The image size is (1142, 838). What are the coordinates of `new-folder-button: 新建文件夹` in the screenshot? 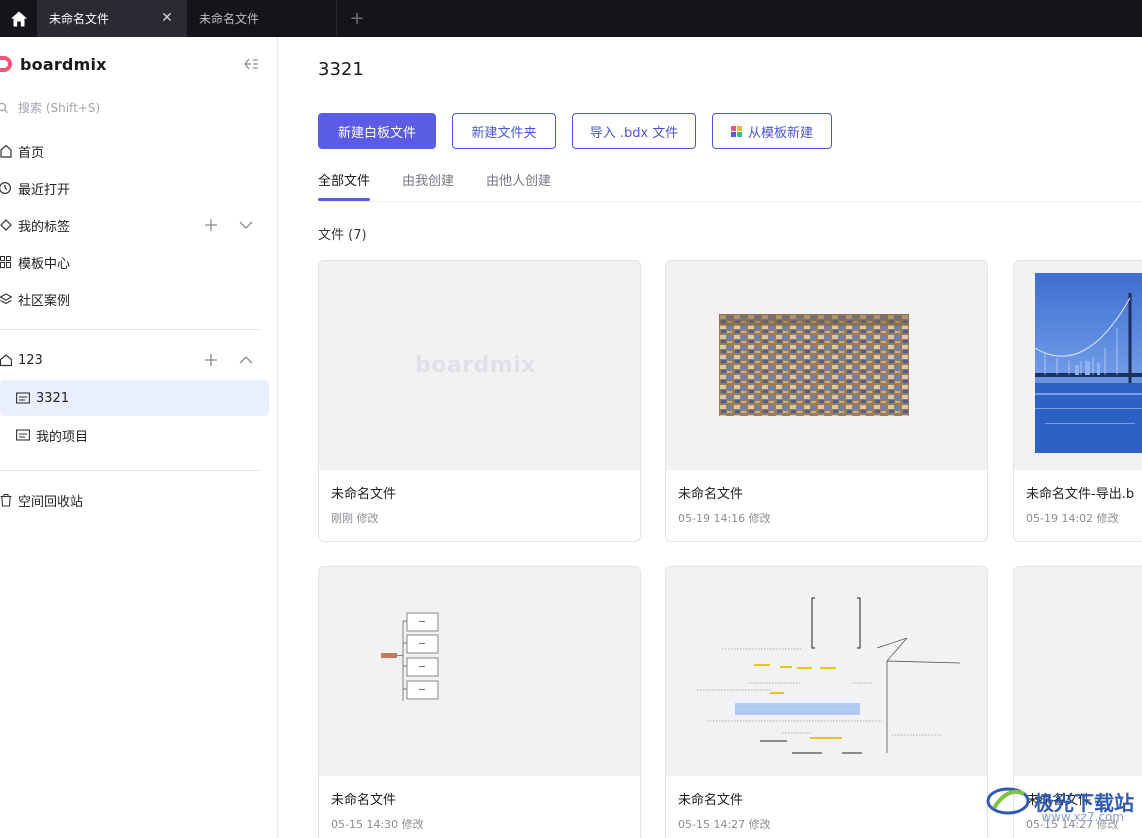 It's located at (504, 131).